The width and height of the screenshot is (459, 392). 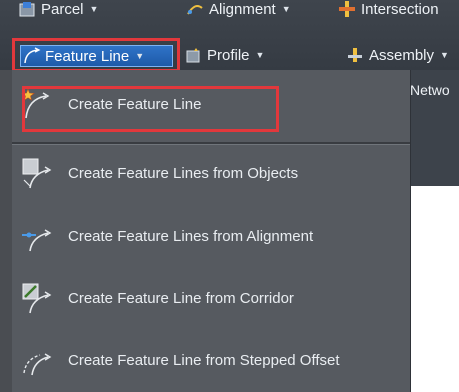 I want to click on intersection-button: Intersection, so click(x=388, y=10).